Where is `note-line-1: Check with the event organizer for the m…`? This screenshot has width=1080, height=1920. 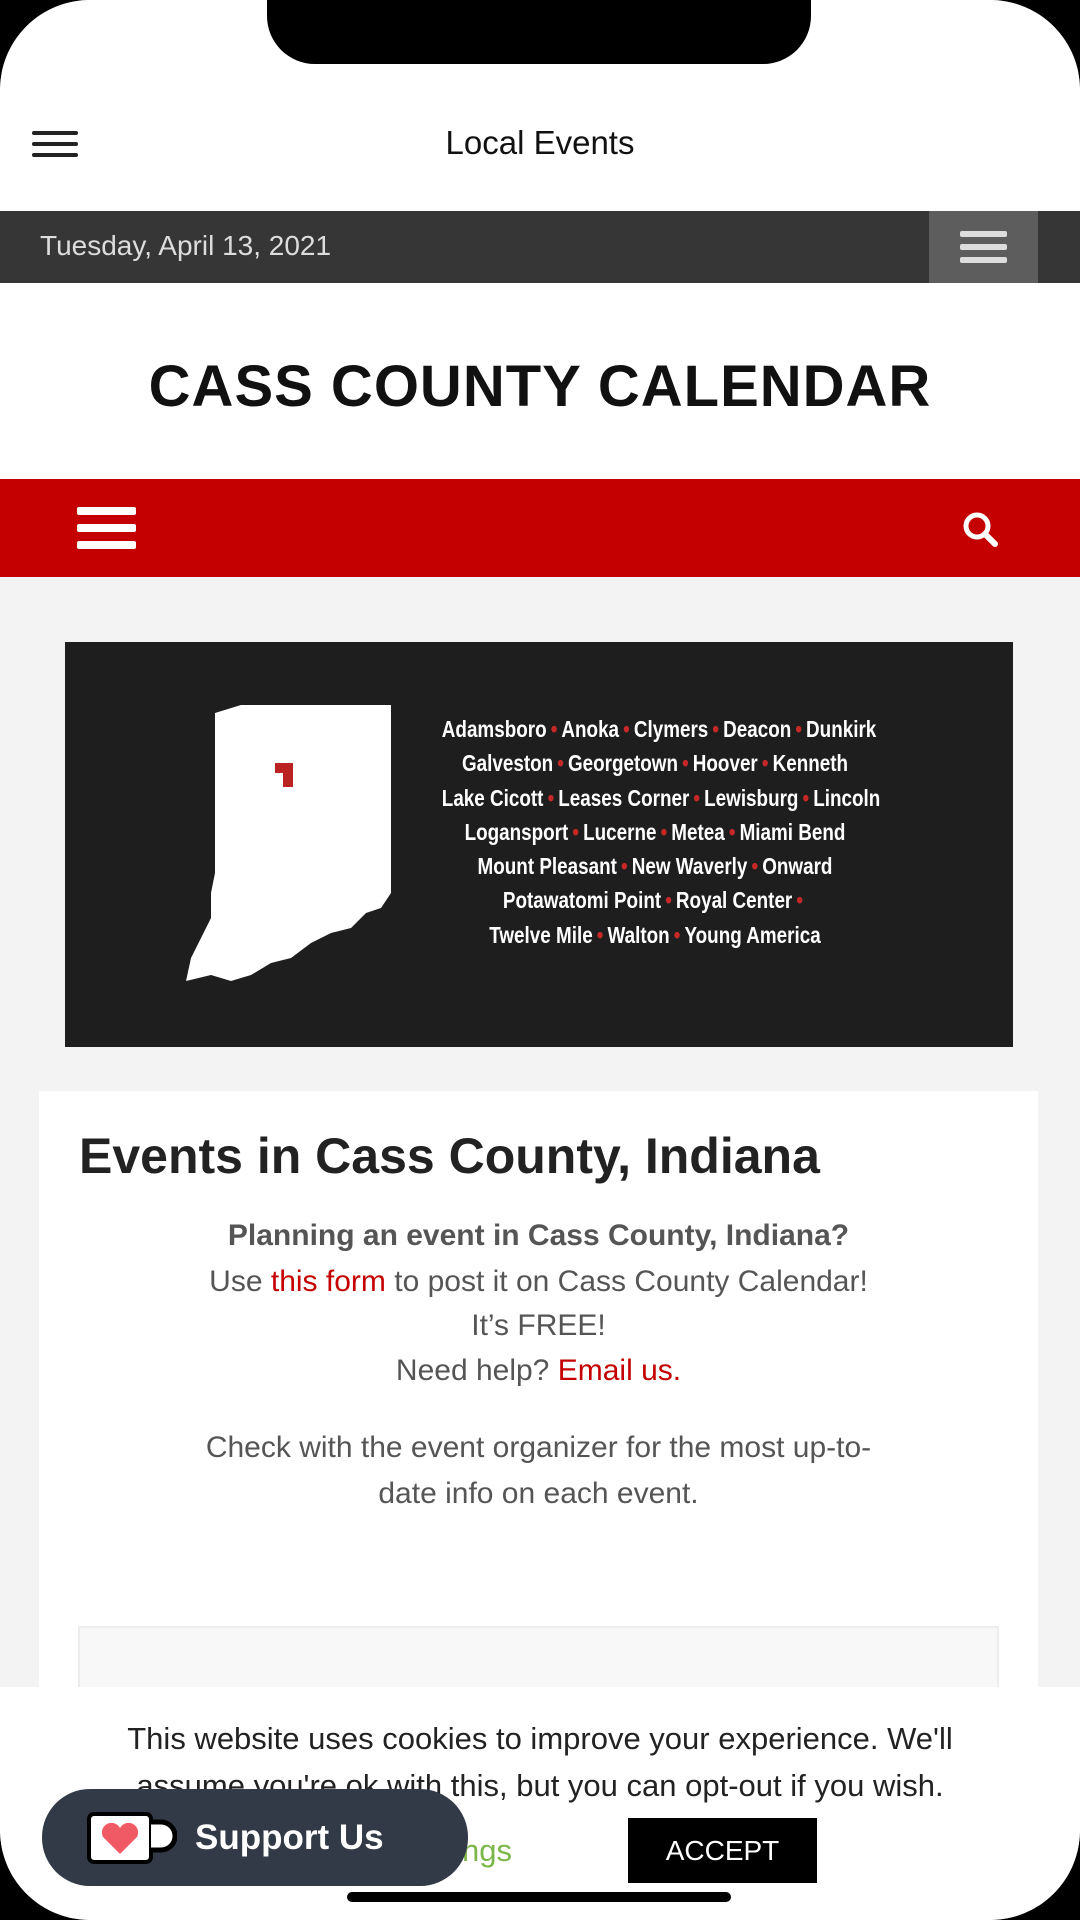
note-line-1: Check with the event organizer for the m… is located at coordinates (538, 1447).